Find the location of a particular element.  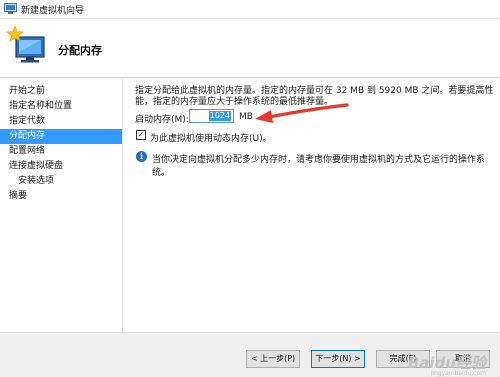

startup-memory-value: 1024 is located at coordinates (219, 116).